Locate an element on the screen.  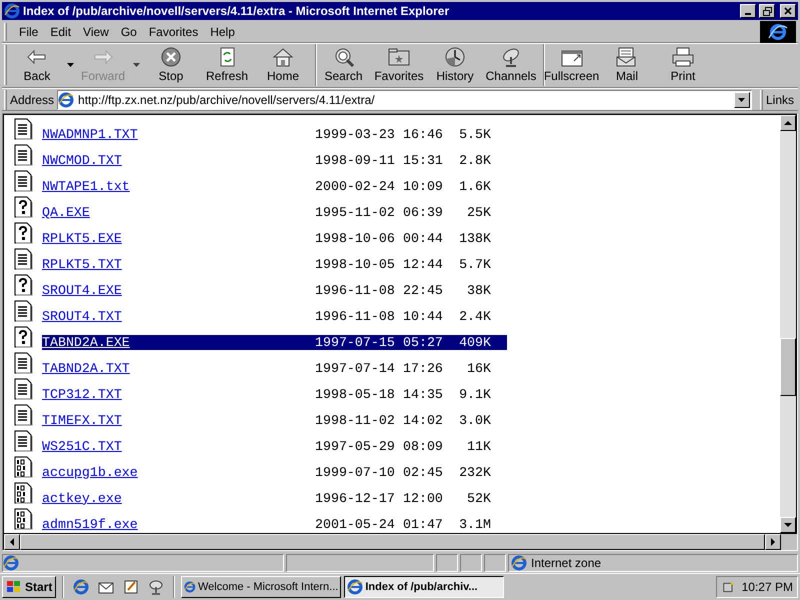
file-size: 2.8K is located at coordinates (474, 161).